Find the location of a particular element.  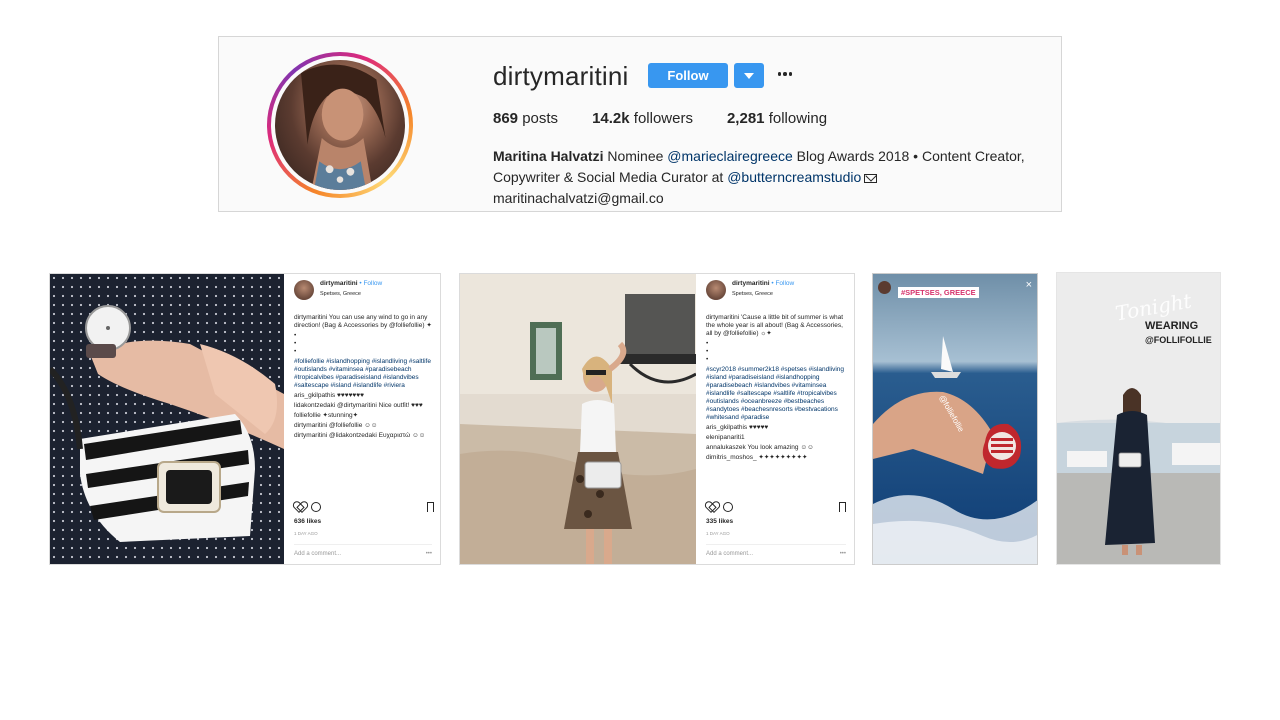

profile-username: dirtymaritini is located at coordinates (561, 76).